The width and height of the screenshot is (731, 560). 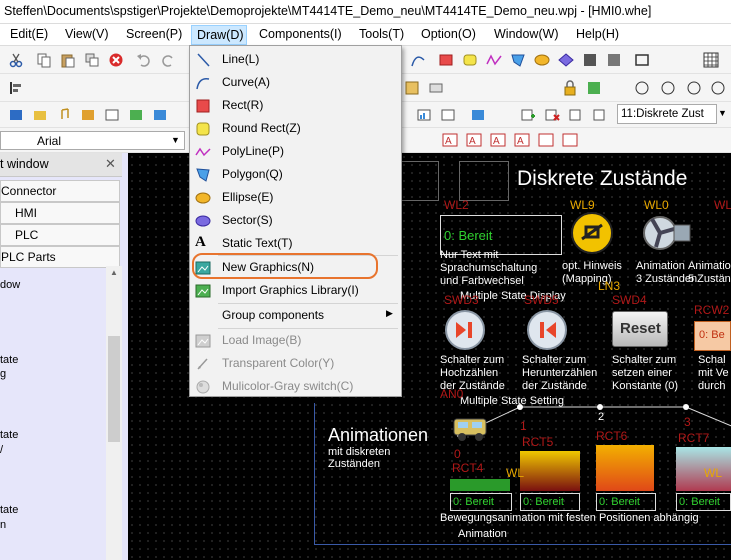 What do you see at coordinates (16, 60) in the screenshot?
I see `cut-icon` at bounding box center [16, 60].